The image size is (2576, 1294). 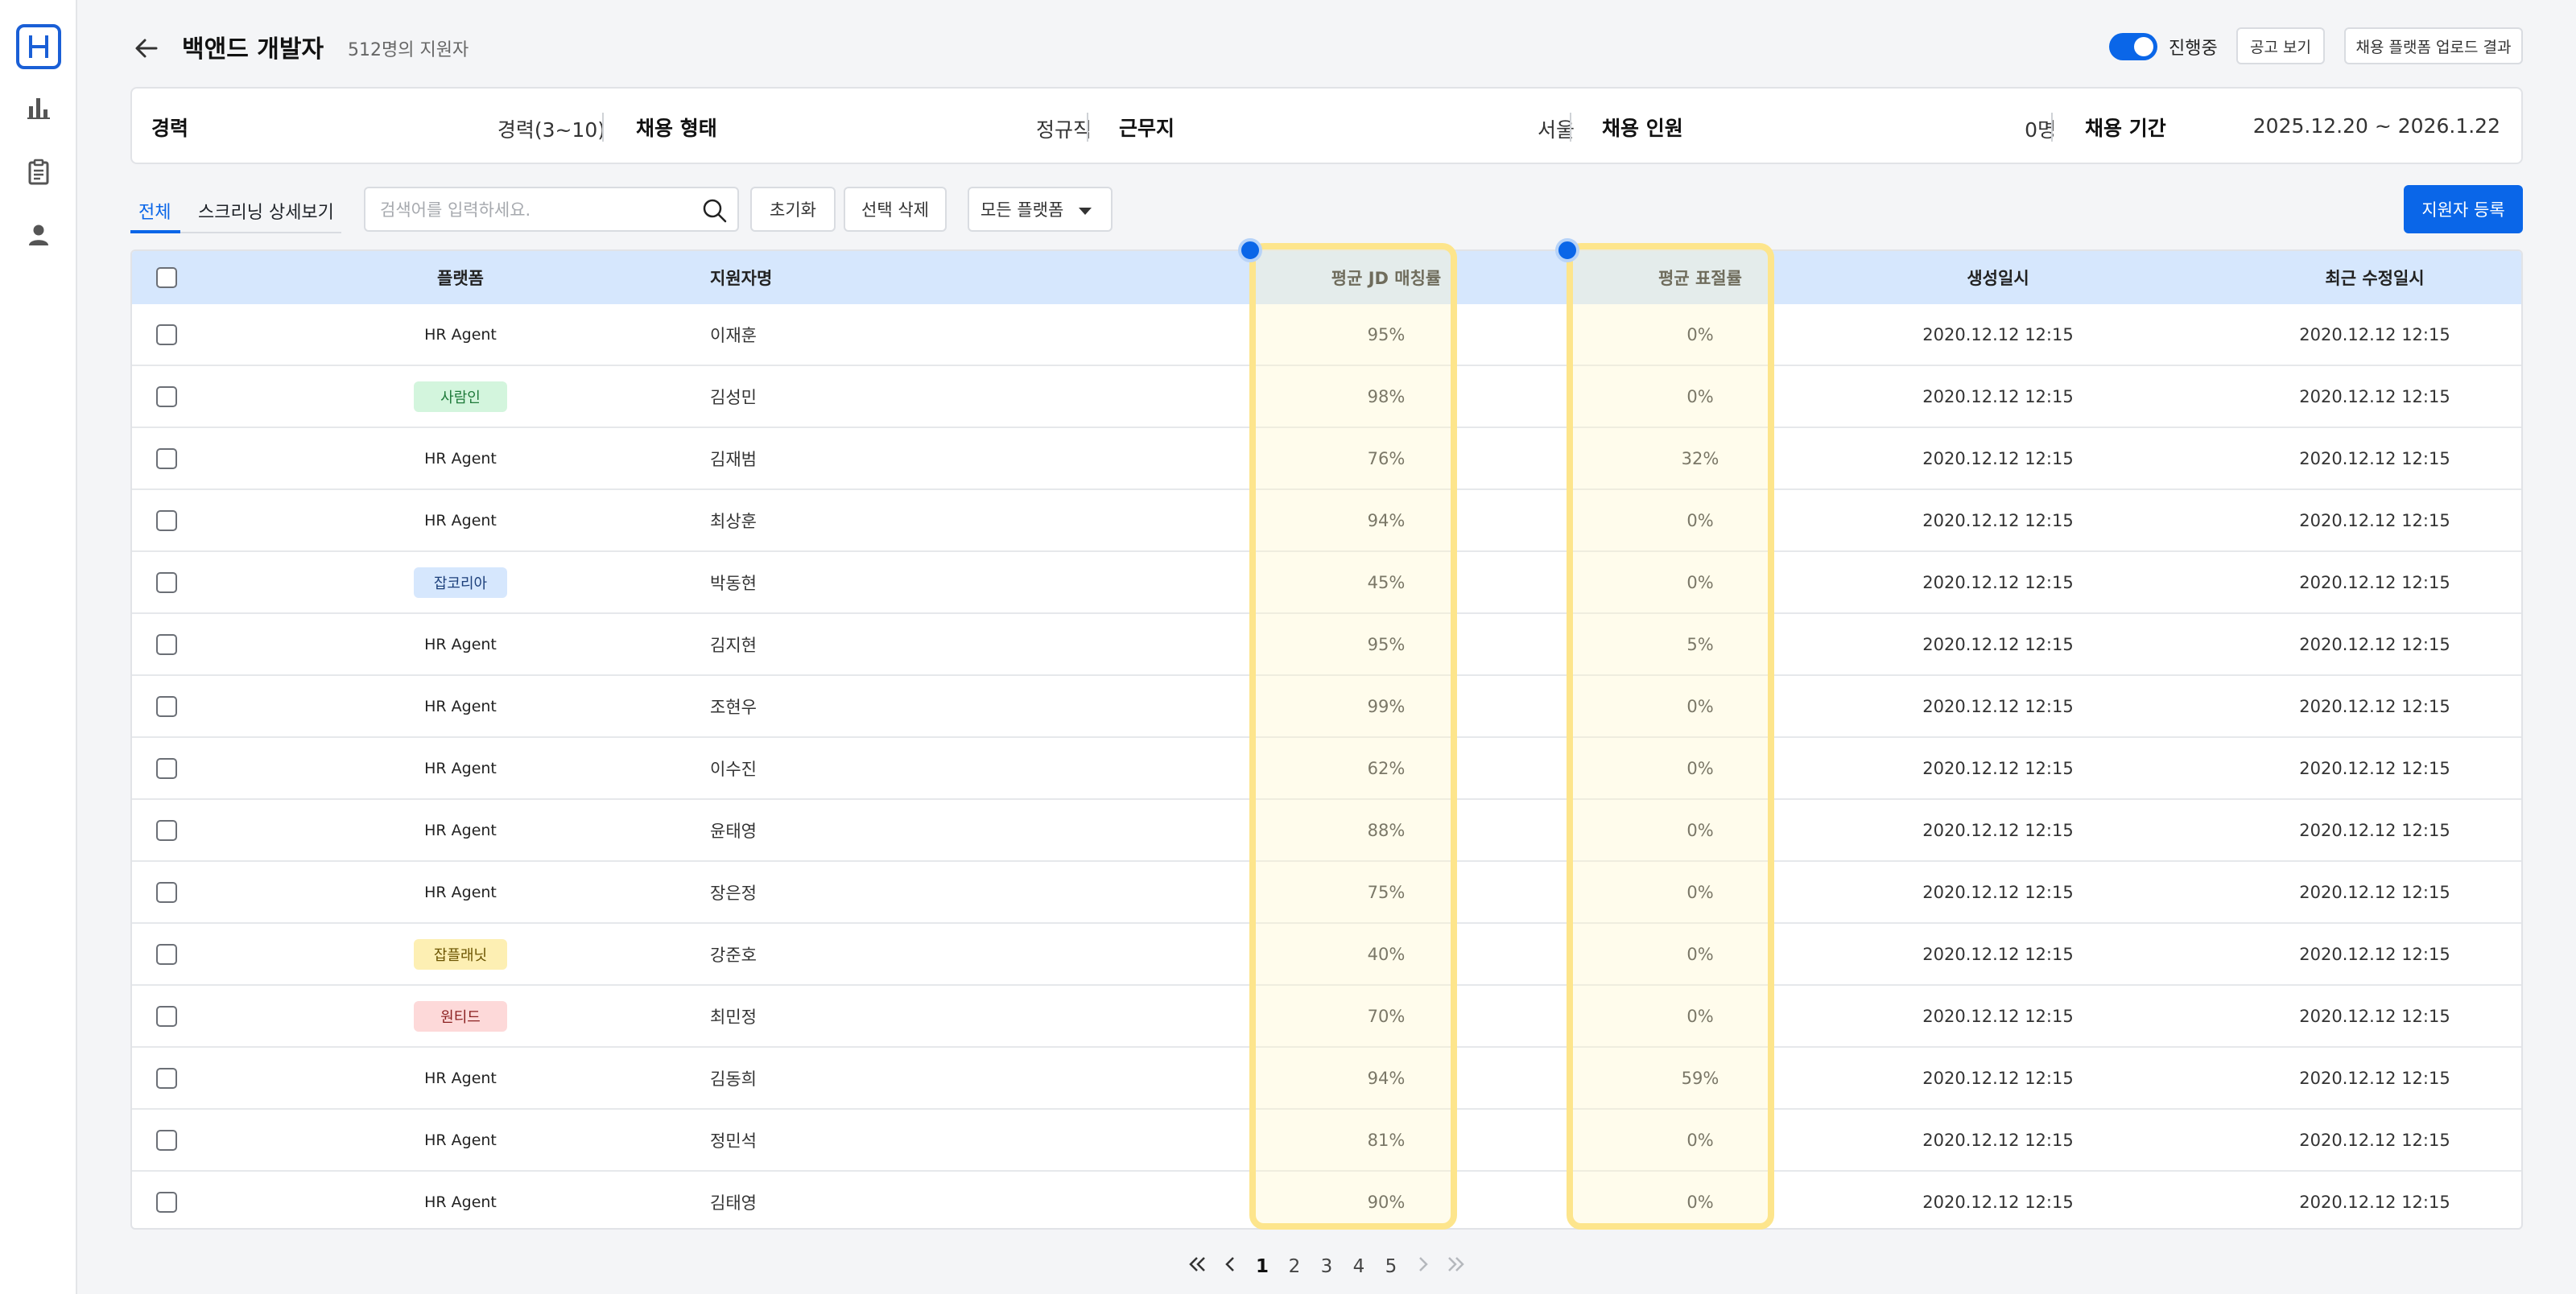 I want to click on experience-value: 경력(3~10), so click(x=551, y=130).